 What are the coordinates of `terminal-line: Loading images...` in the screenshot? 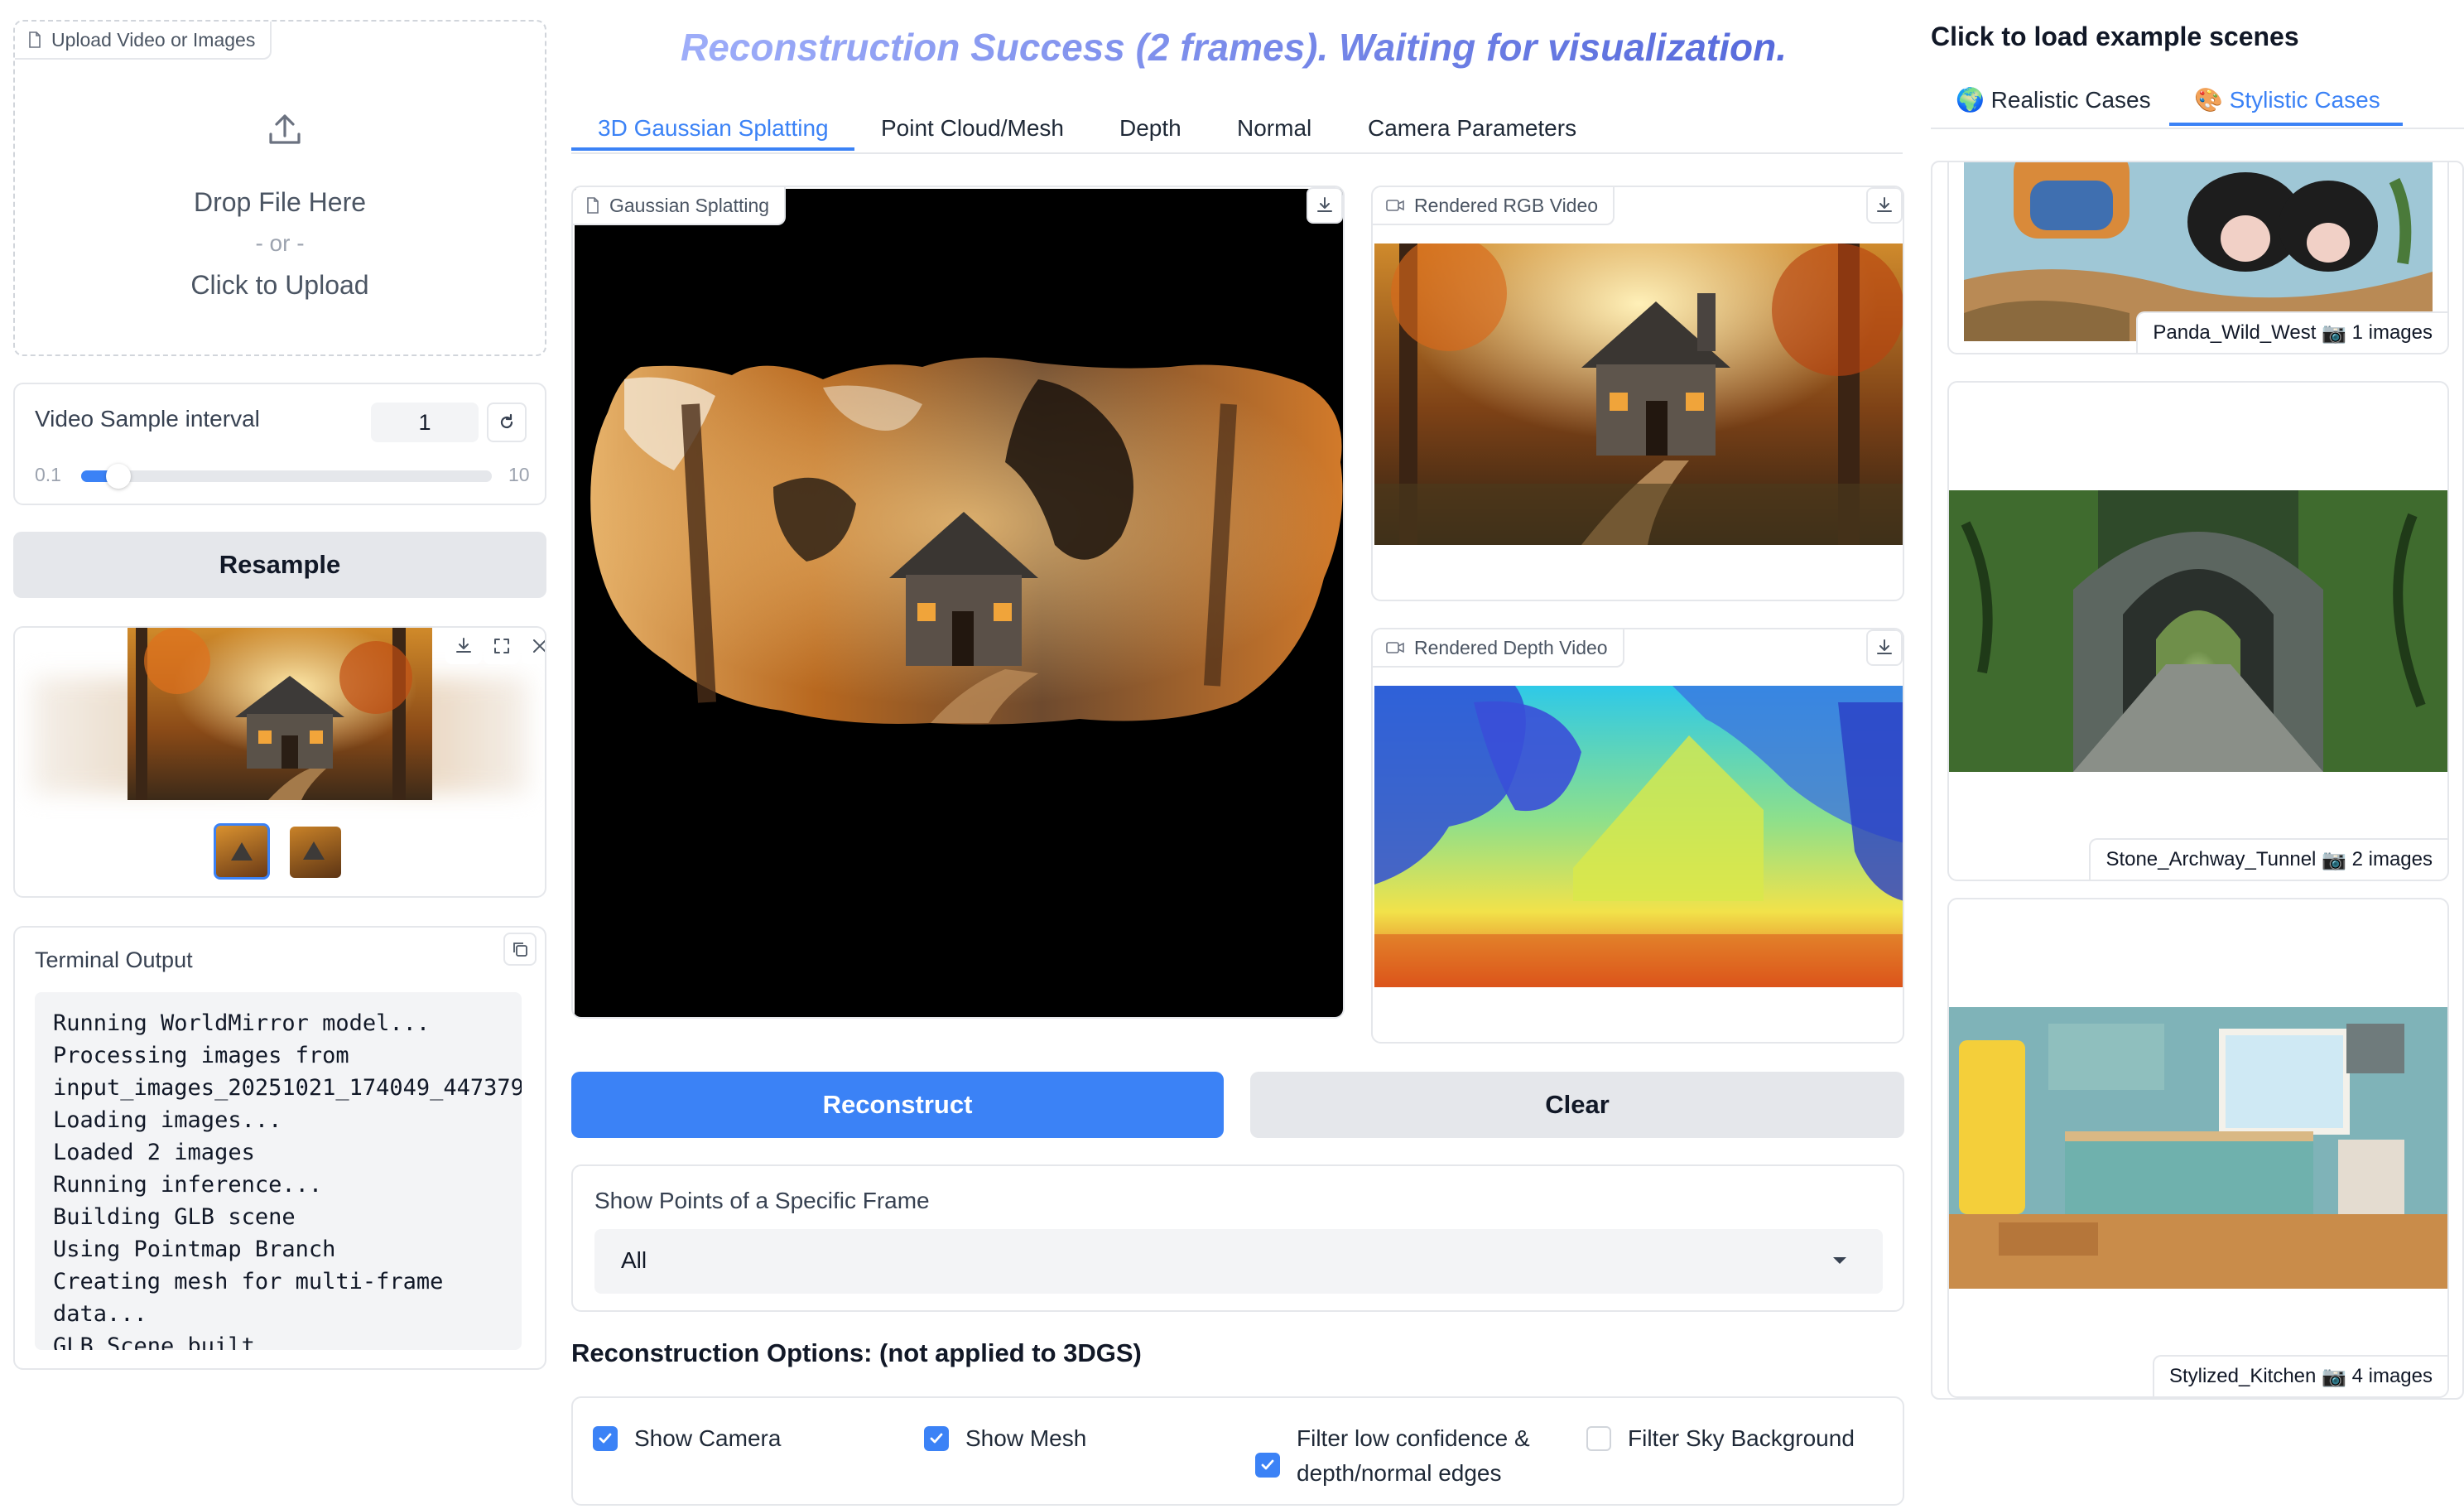 It's located at (168, 1120).